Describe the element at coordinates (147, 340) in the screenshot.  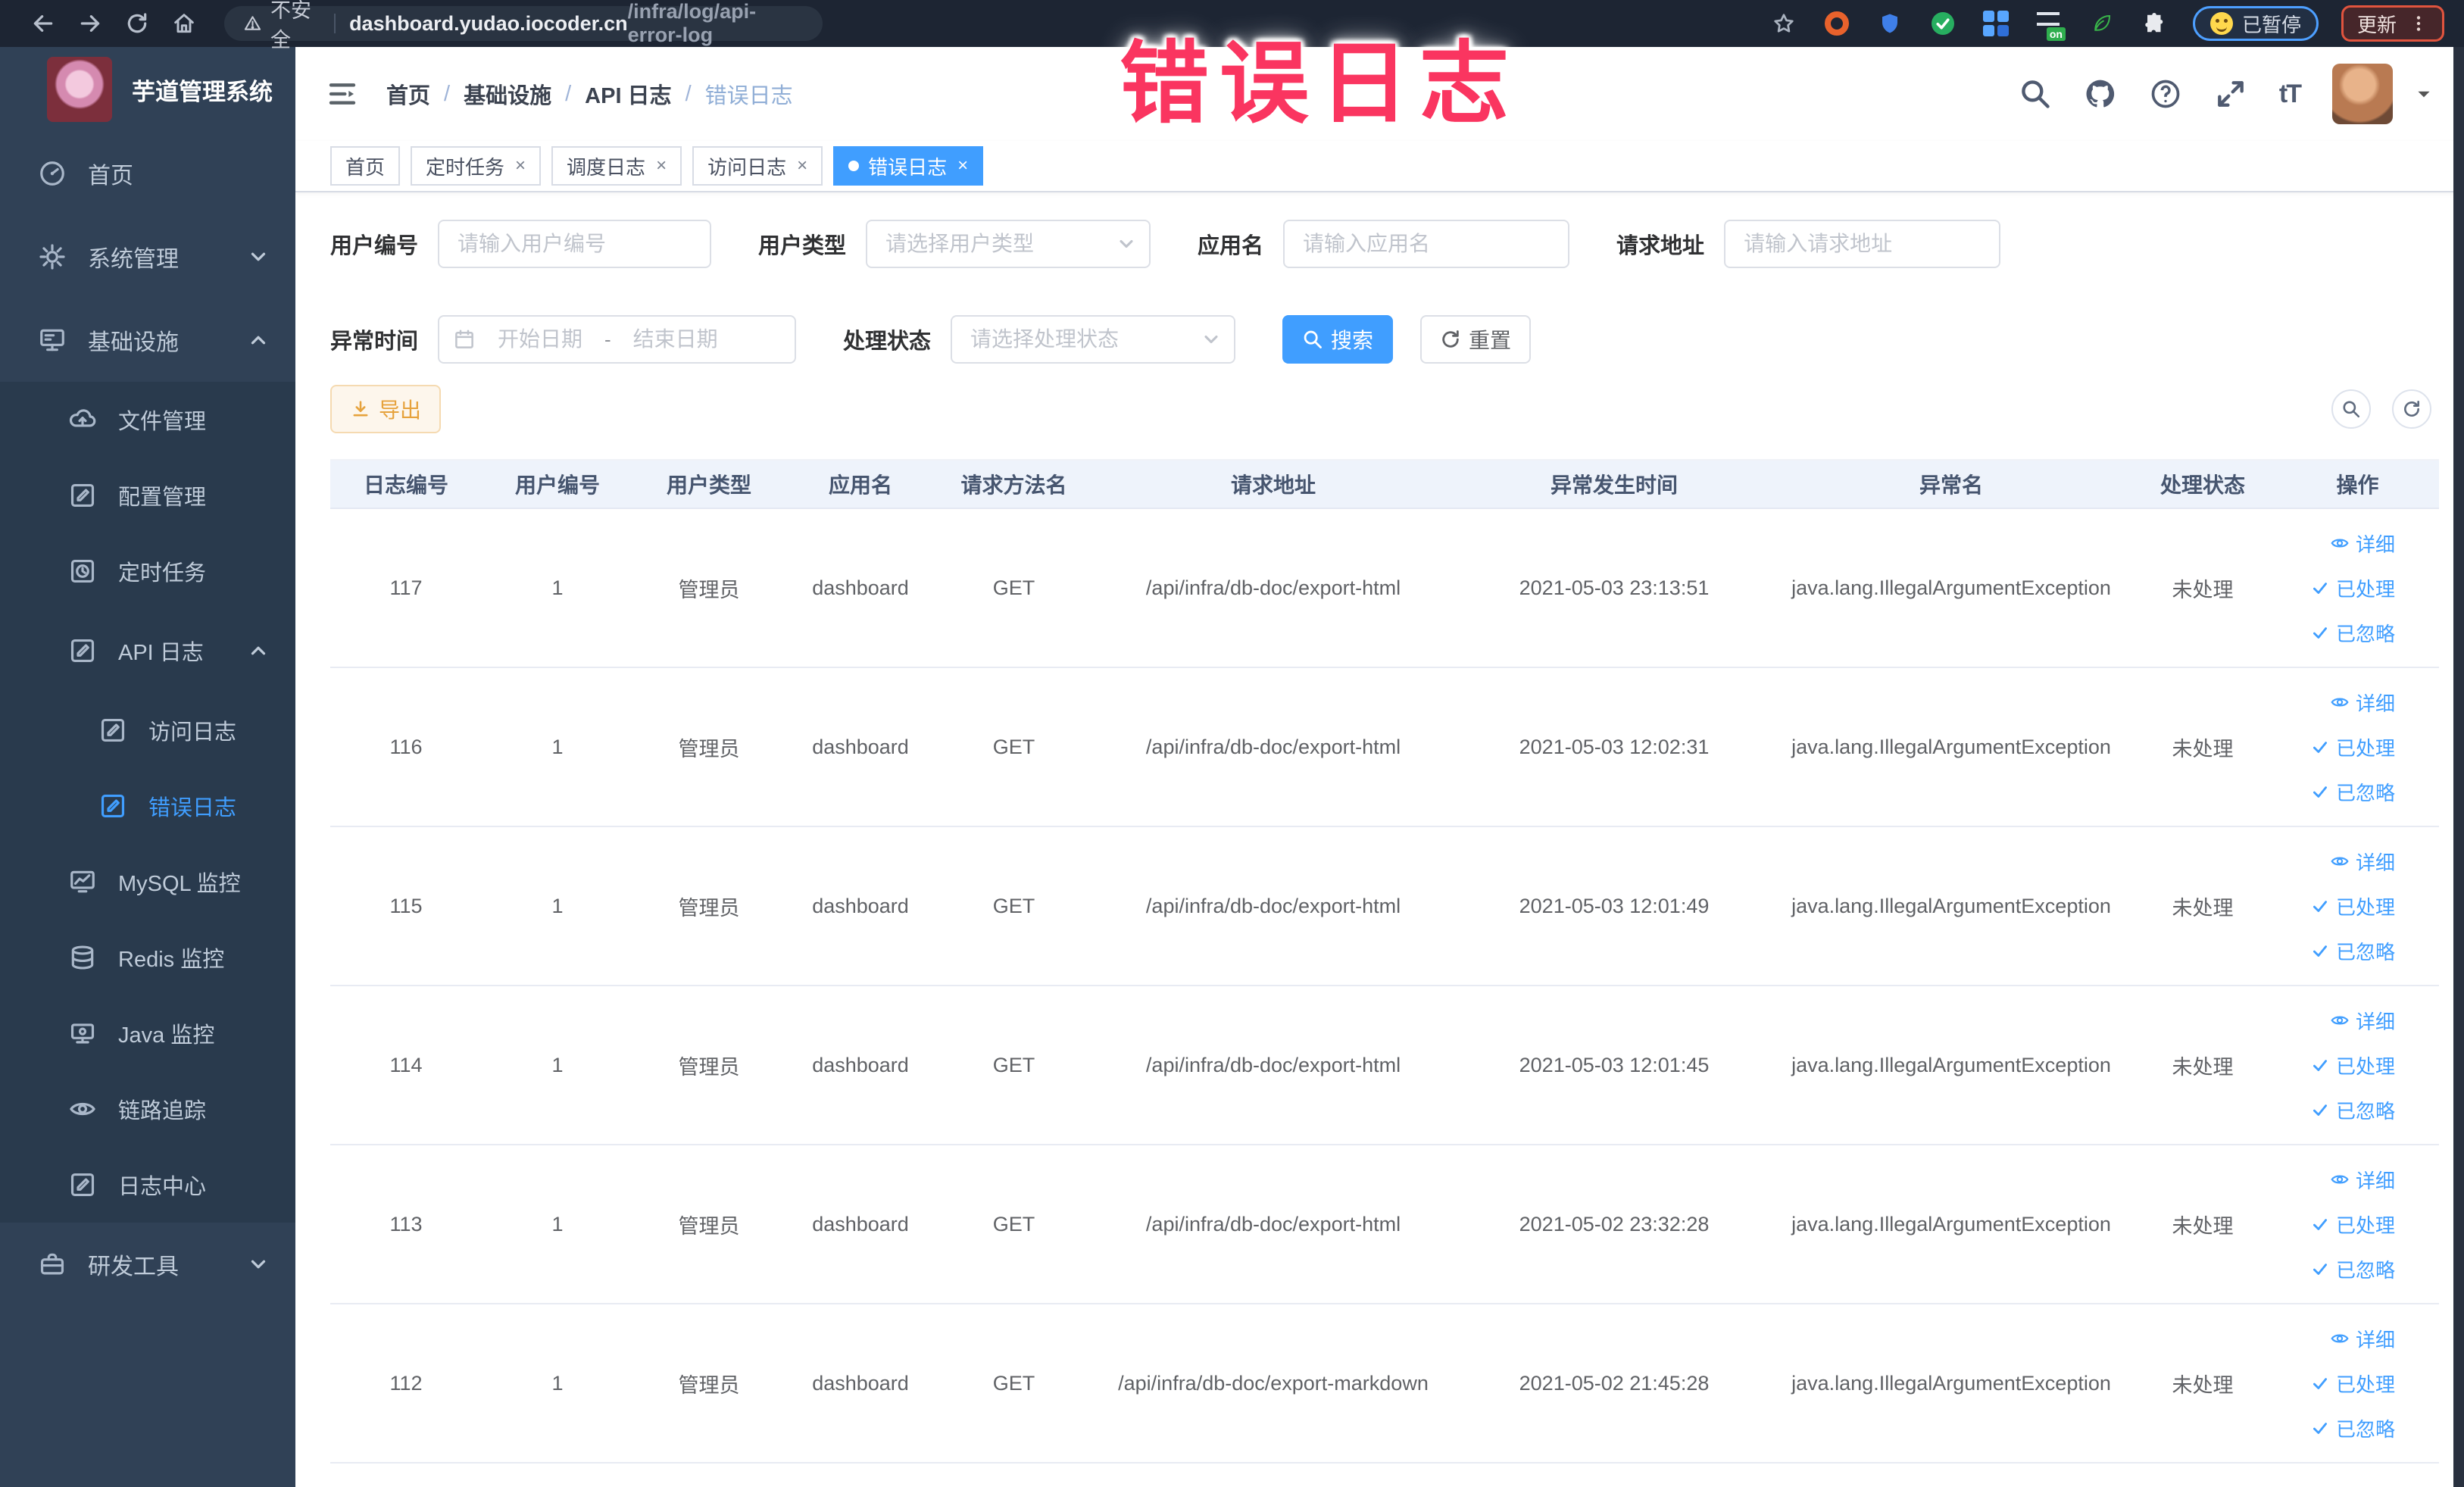
I see `sidebar-item-infrastructure: 基础设施` at that location.